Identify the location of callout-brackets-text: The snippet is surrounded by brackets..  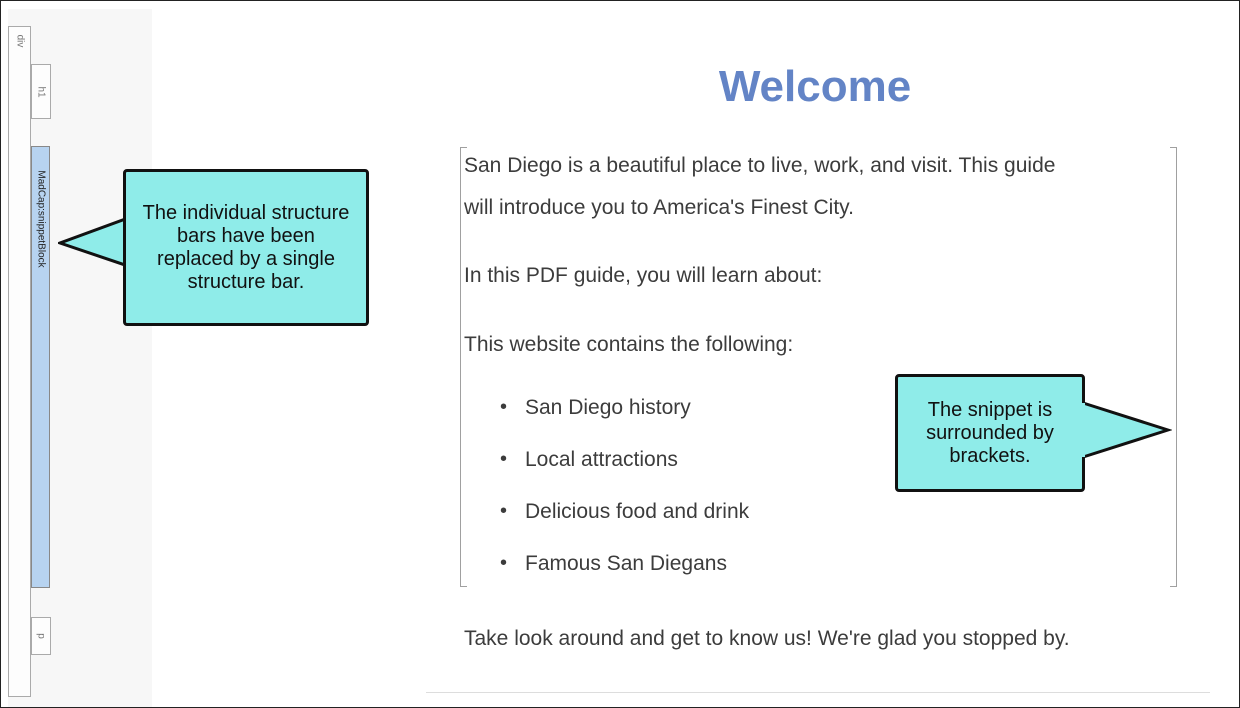
(990, 432).